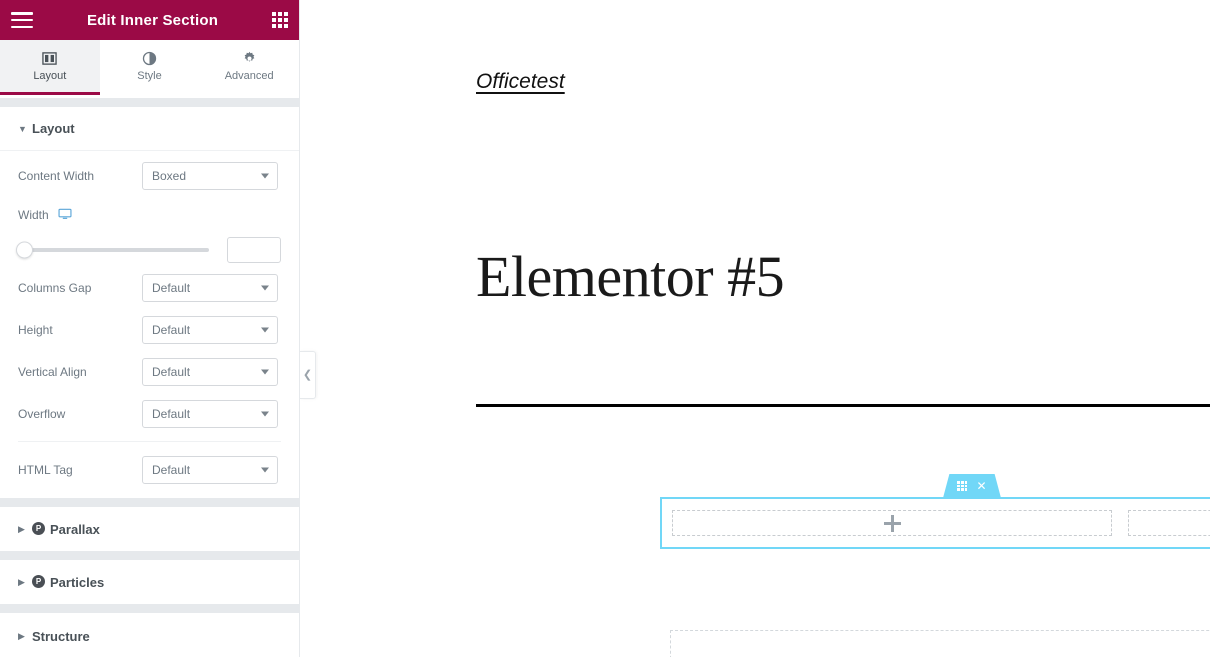 The image size is (1210, 657). What do you see at coordinates (24, 250) in the screenshot?
I see `width-slider-knob` at bounding box center [24, 250].